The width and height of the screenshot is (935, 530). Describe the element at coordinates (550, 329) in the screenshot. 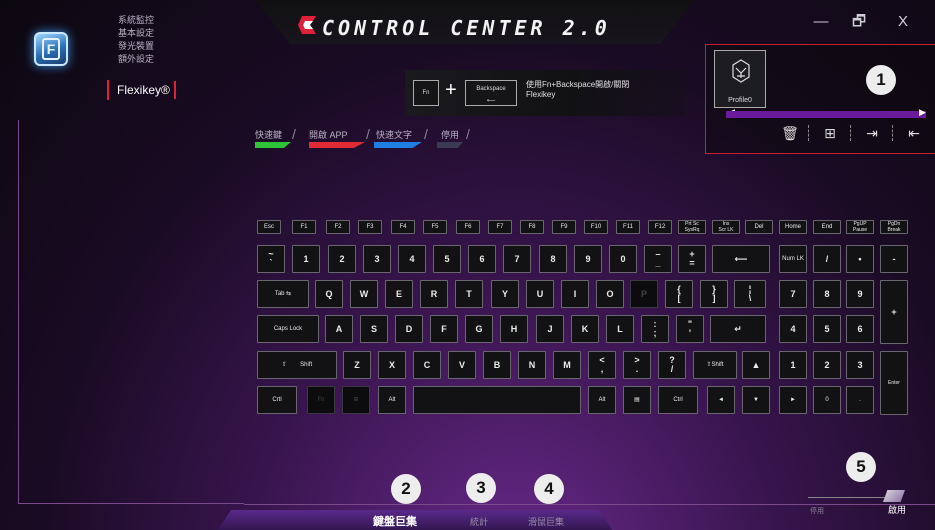

I see `key-row_a-7: J` at that location.